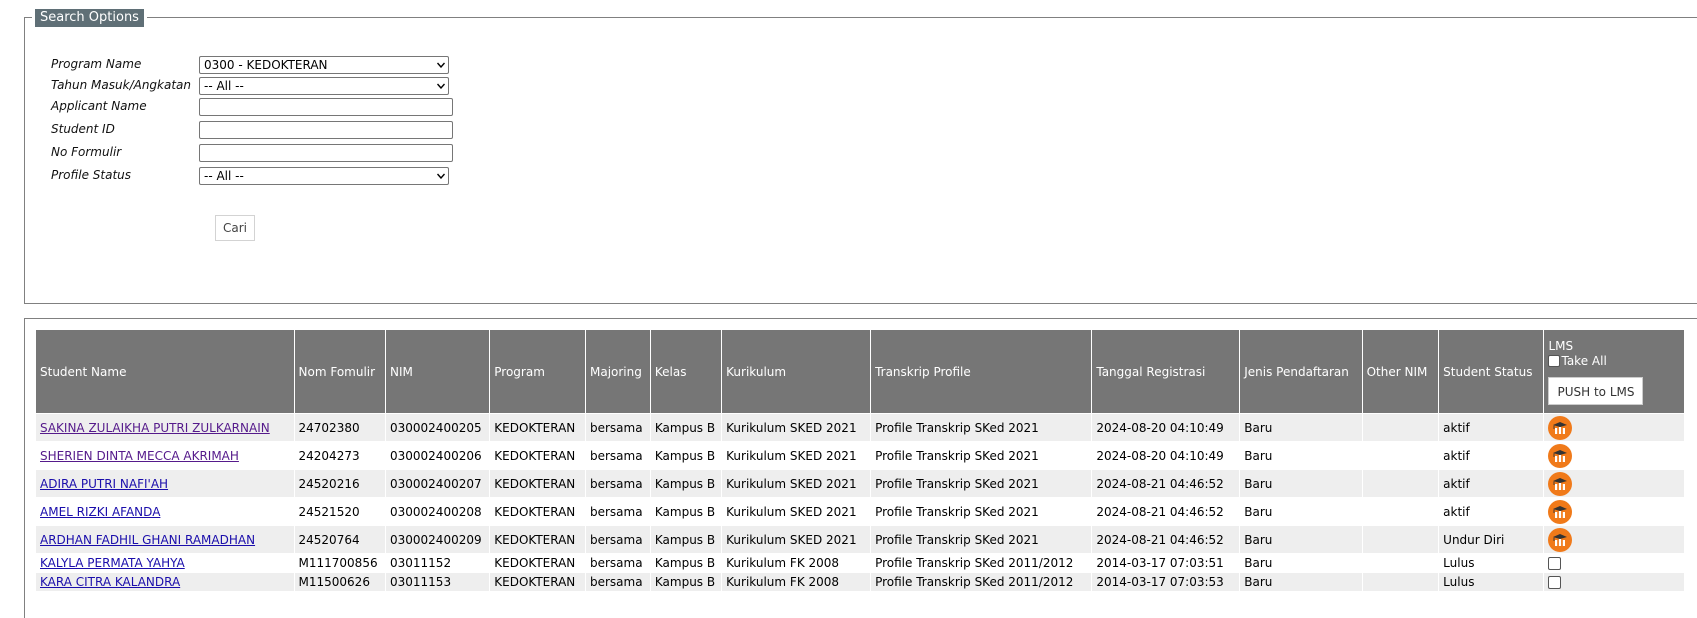 Image resolution: width=1697 pixels, height=618 pixels. Describe the element at coordinates (796, 371) in the screenshot. I see `column-header-kurikulum: Kurikulum` at that location.